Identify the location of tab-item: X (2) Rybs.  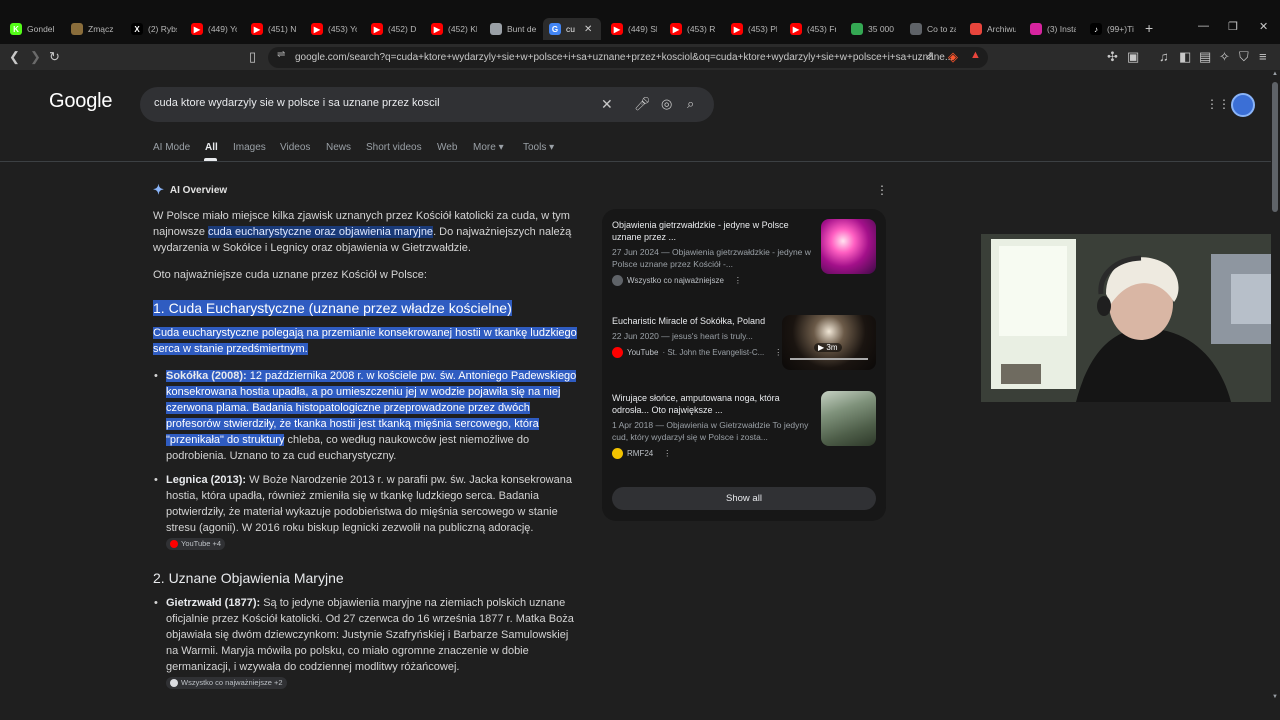
(151, 29).